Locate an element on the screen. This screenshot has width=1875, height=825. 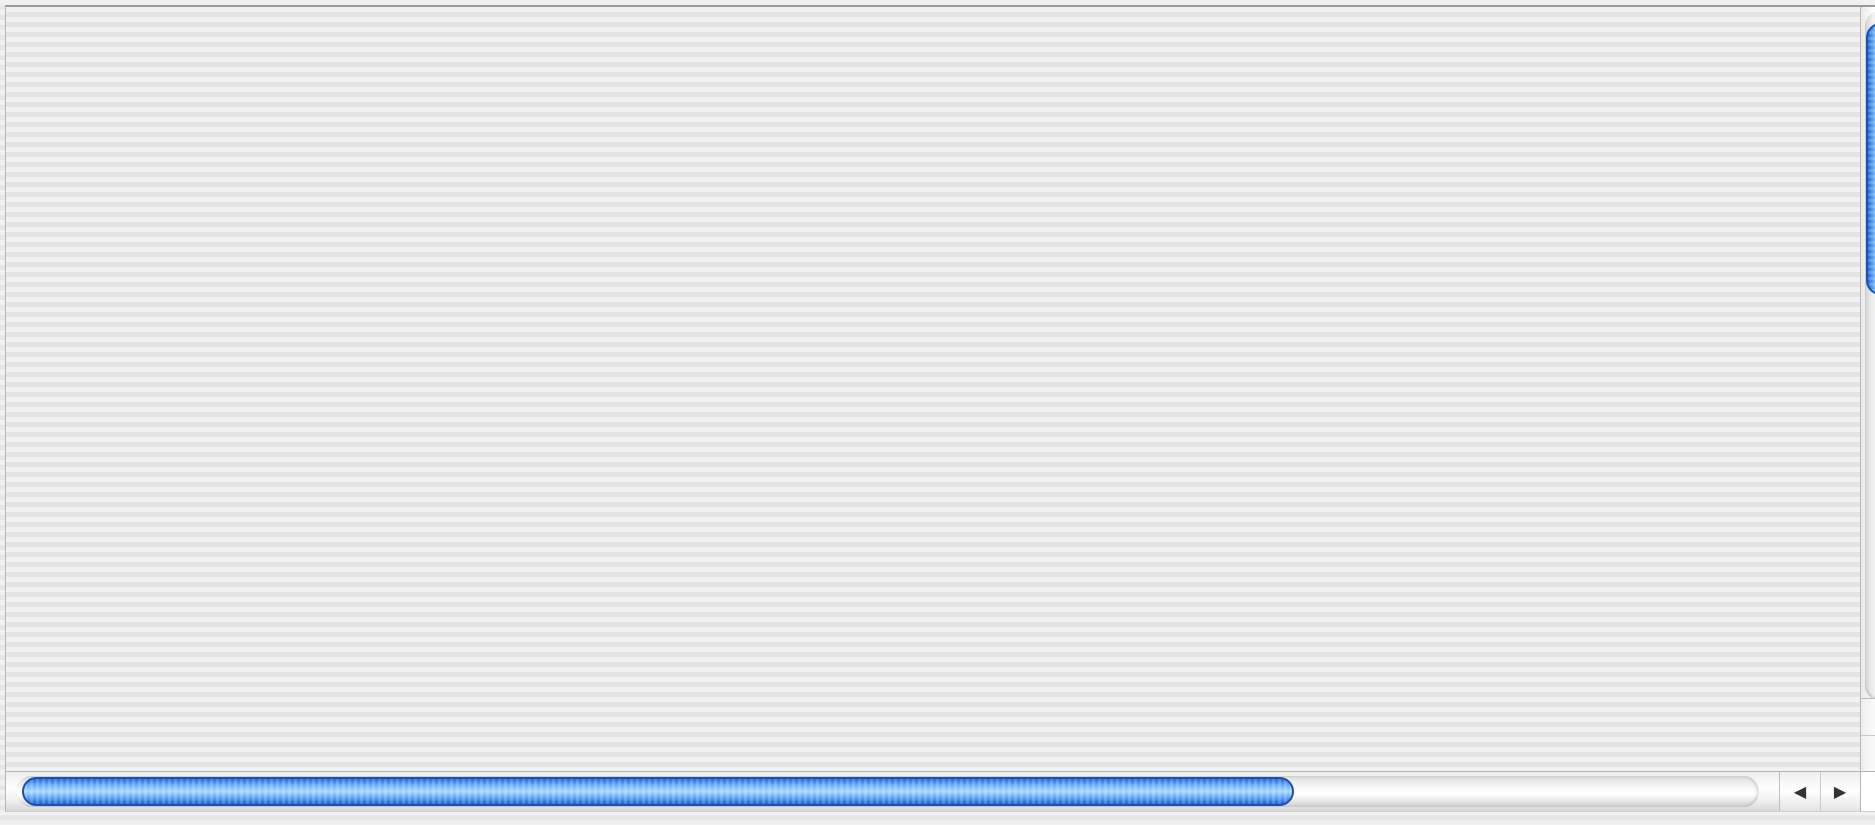
horizontal-scroll-track is located at coordinates (887, 791).